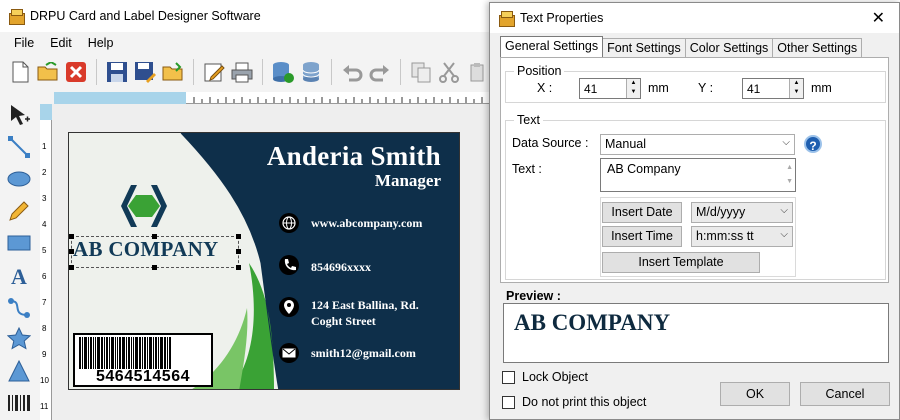 Image resolution: width=900 pixels, height=420 pixels. I want to click on tab-general-settings: General Settings, so click(552, 46).